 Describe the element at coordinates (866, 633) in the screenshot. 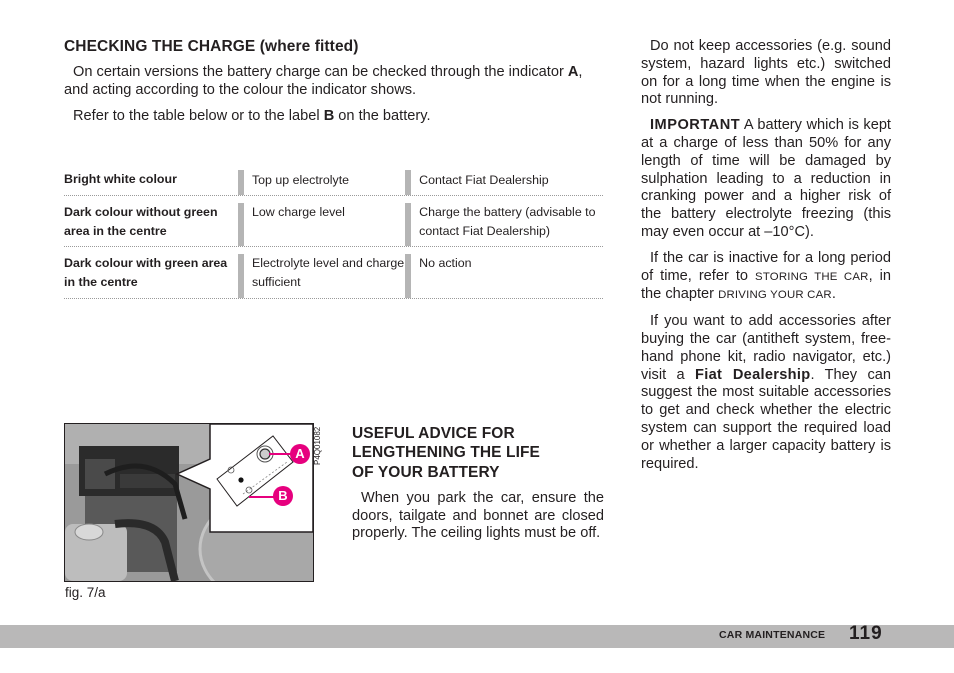

I see `page-number: 119` at that location.